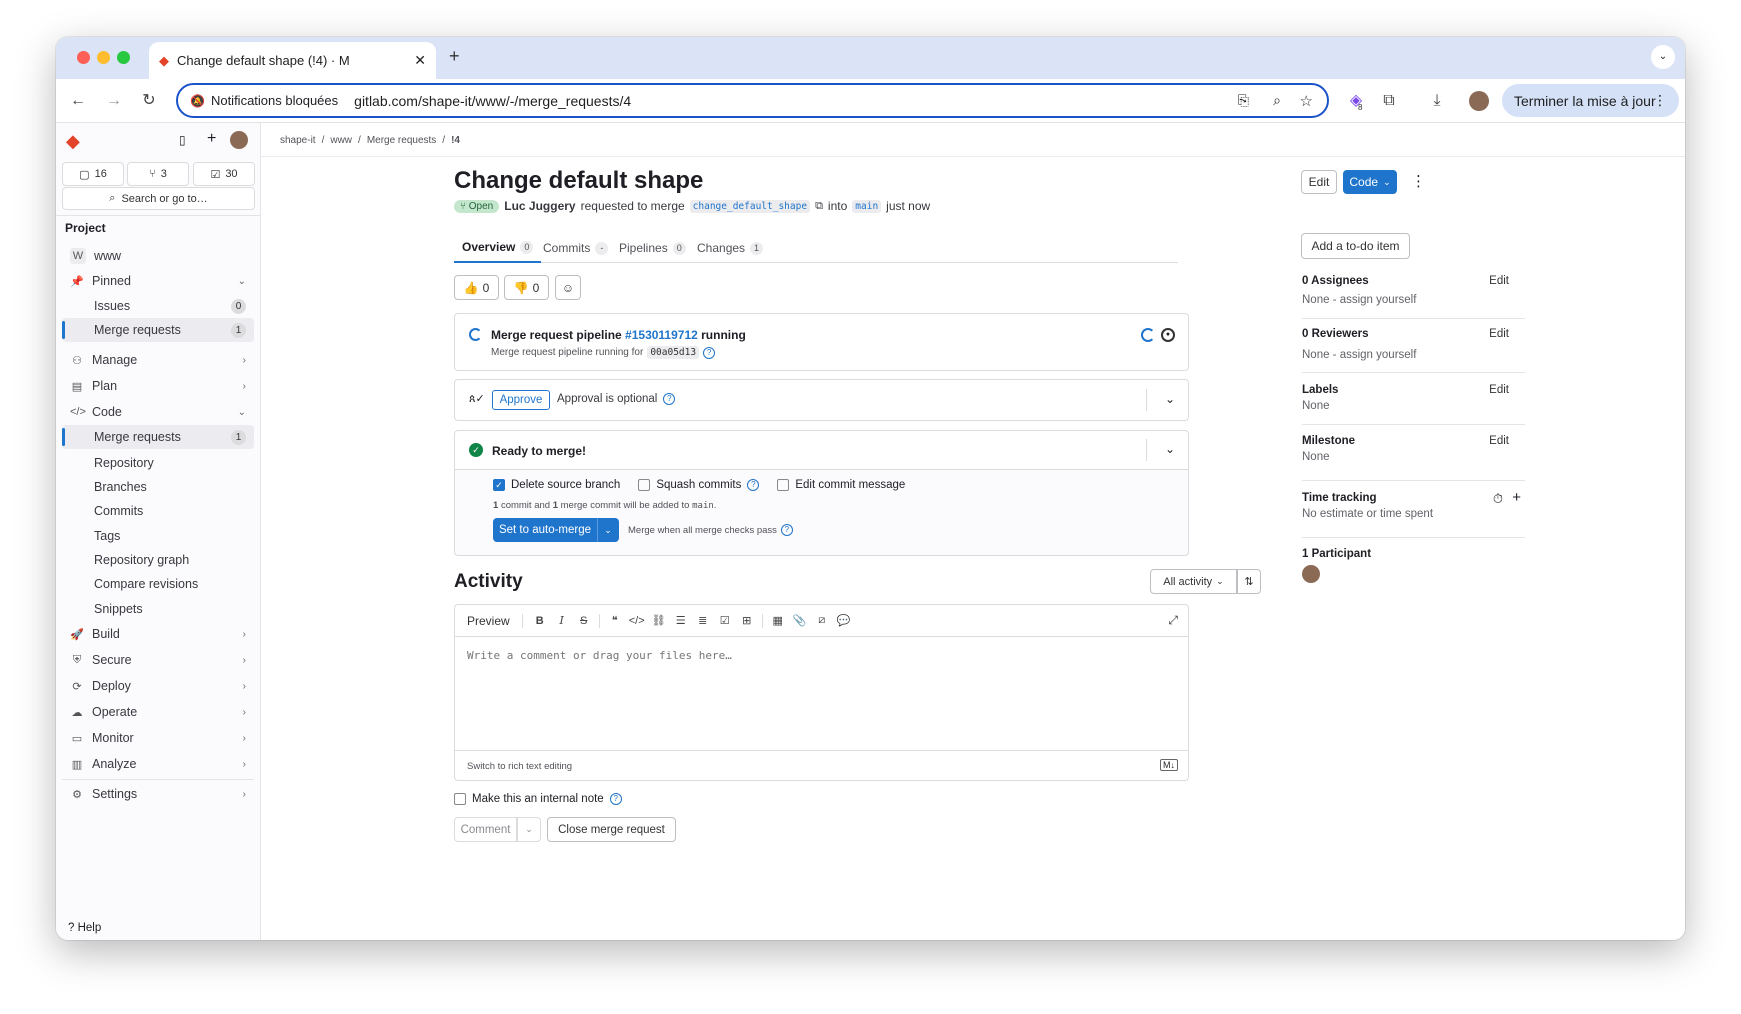 The image size is (1741, 1014). Describe the element at coordinates (1499, 441) in the screenshot. I see `edit-milestone-button: Edit` at that location.